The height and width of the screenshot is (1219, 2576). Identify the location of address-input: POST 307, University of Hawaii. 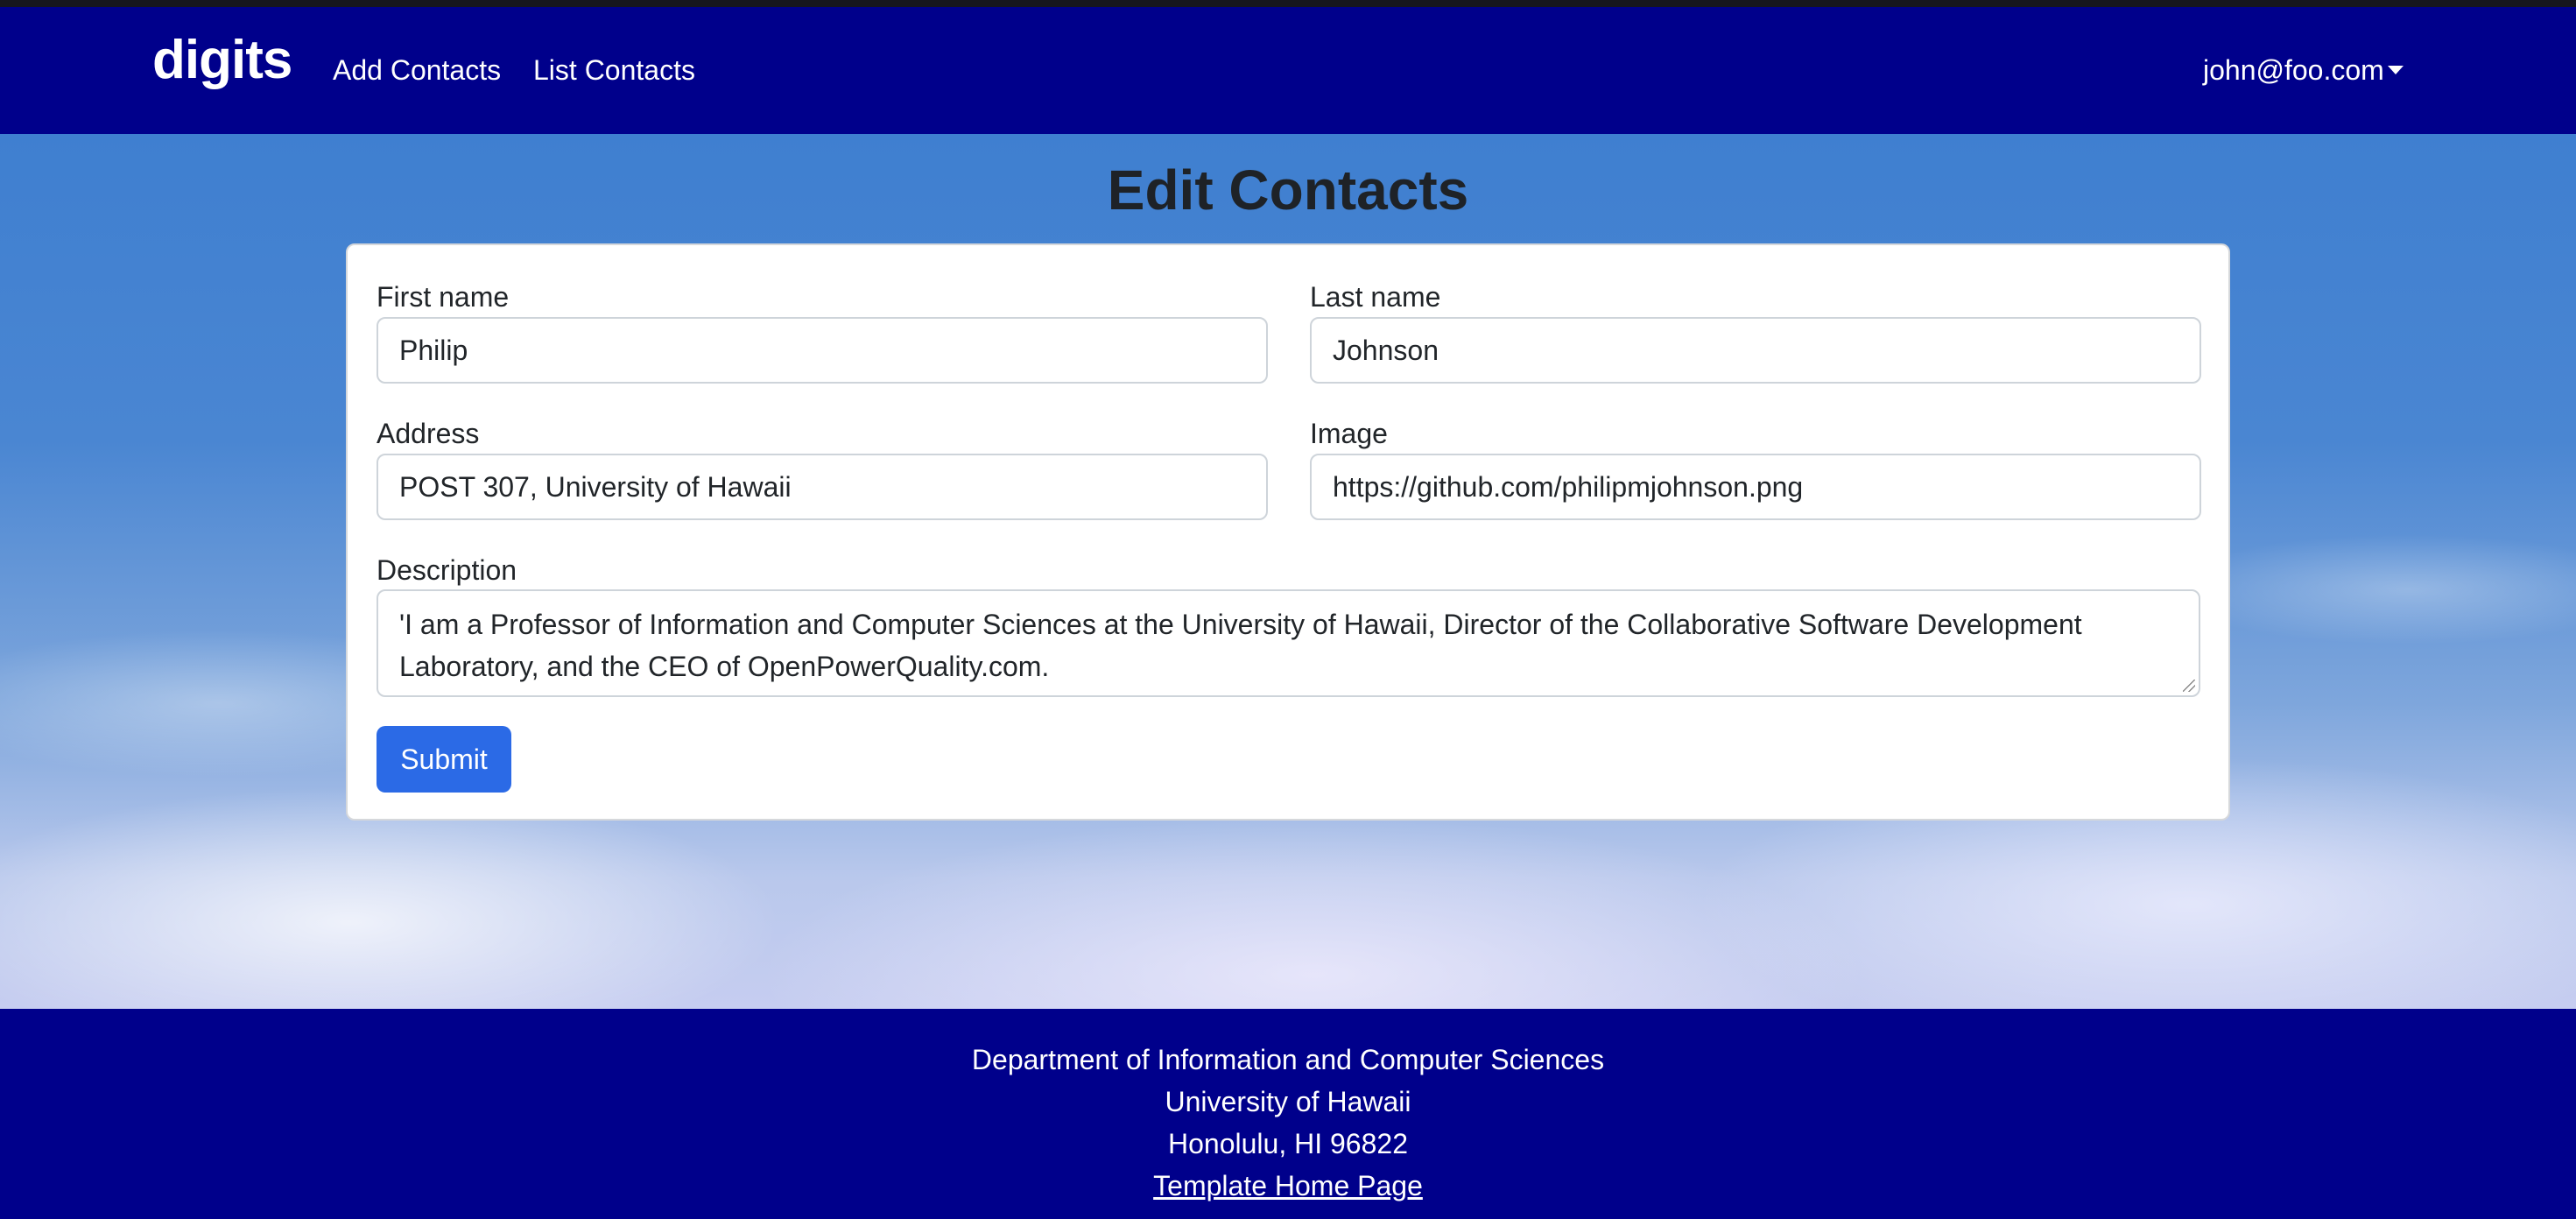
(822, 487).